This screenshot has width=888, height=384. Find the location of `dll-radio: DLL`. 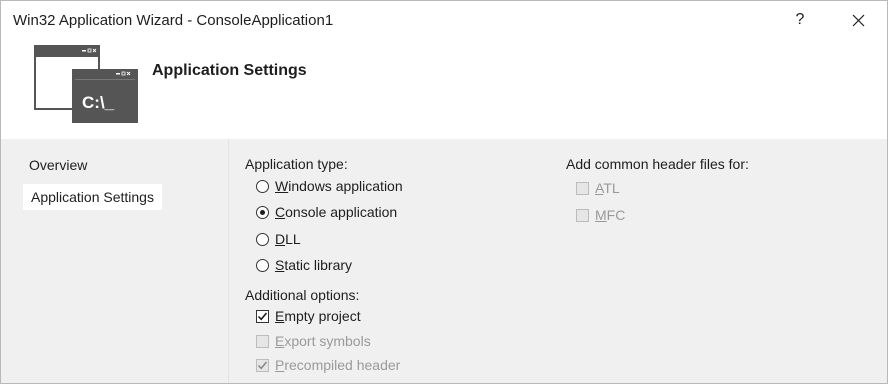

dll-radio: DLL is located at coordinates (278, 239).